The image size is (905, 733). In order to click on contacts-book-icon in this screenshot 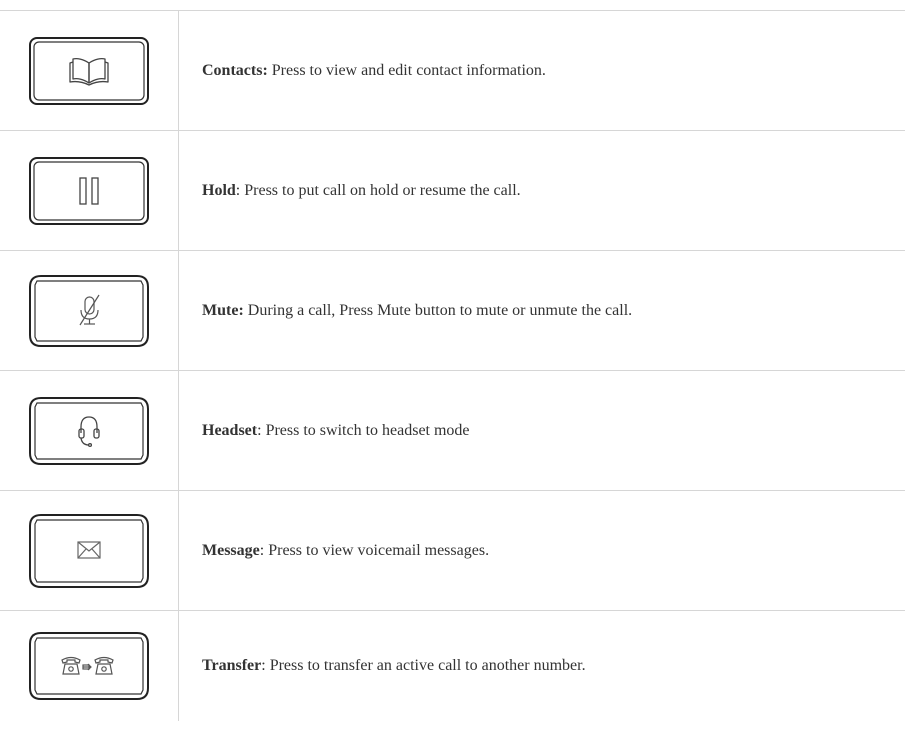, I will do `click(89, 70)`.